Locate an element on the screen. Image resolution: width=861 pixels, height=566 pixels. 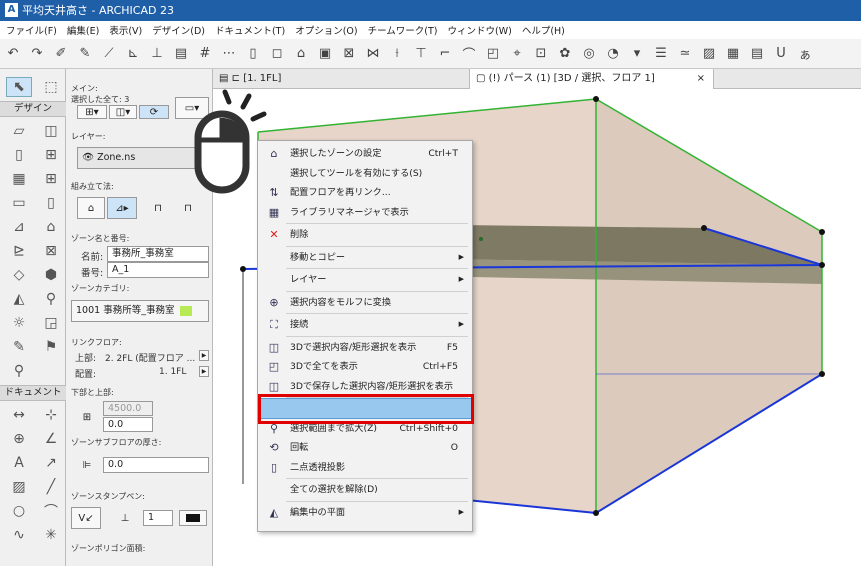
context-menu-item: ⌂ 選択したゾーンの設定 Ctrl+T is located at coordinates (365, 154).